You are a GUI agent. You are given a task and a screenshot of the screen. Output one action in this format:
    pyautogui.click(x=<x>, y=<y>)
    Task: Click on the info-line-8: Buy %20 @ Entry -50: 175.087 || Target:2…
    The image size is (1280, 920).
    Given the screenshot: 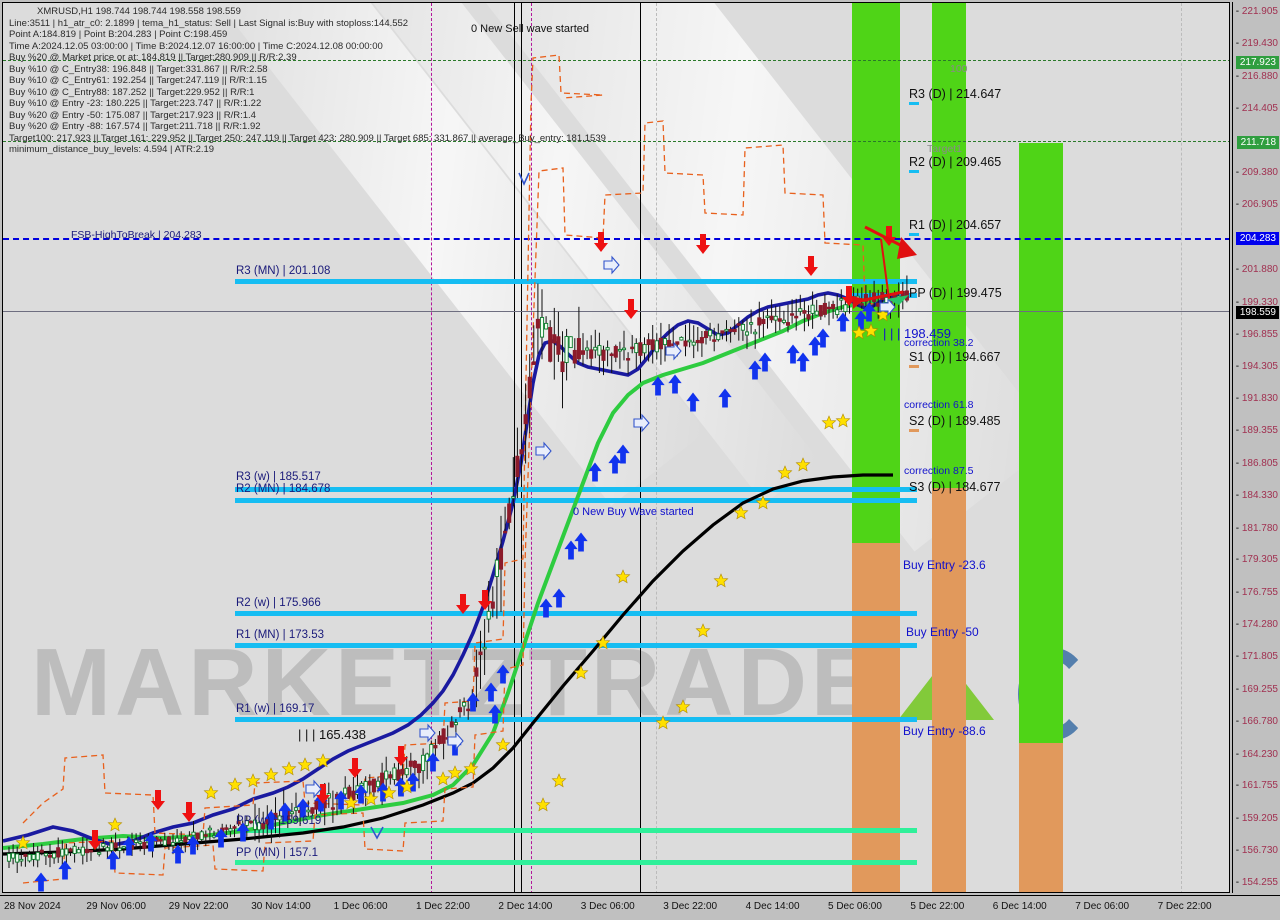 What is the action you would take?
    pyautogui.click(x=132, y=115)
    